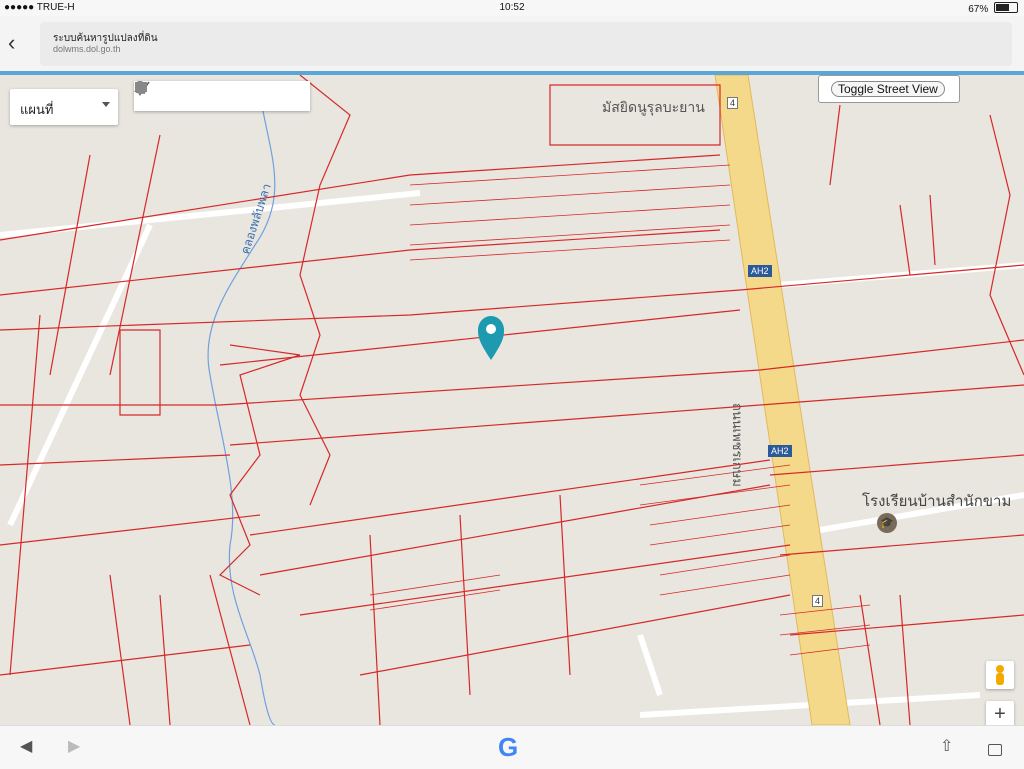 This screenshot has width=1024, height=769. I want to click on tabs-icon, so click(995, 750).